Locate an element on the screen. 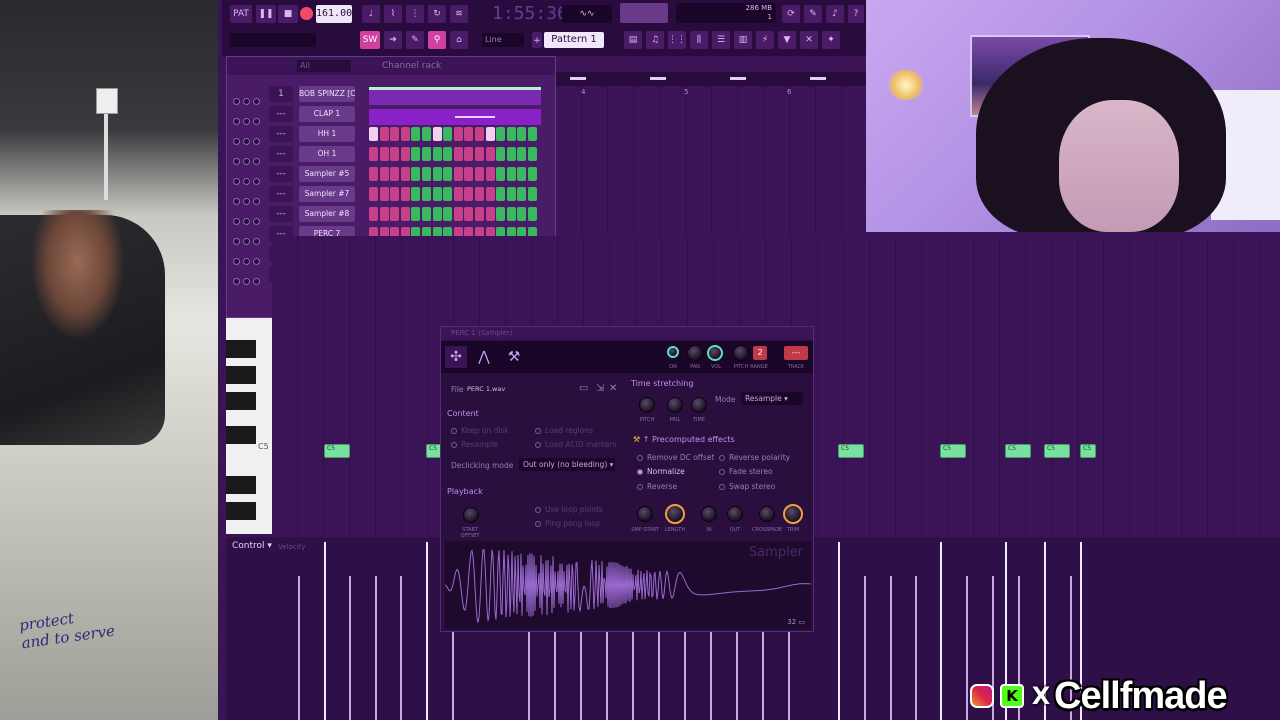 Image resolution: width=1280 pixels, height=720 pixels. channel-row: --- Sampler #5 is located at coordinates (392, 175).